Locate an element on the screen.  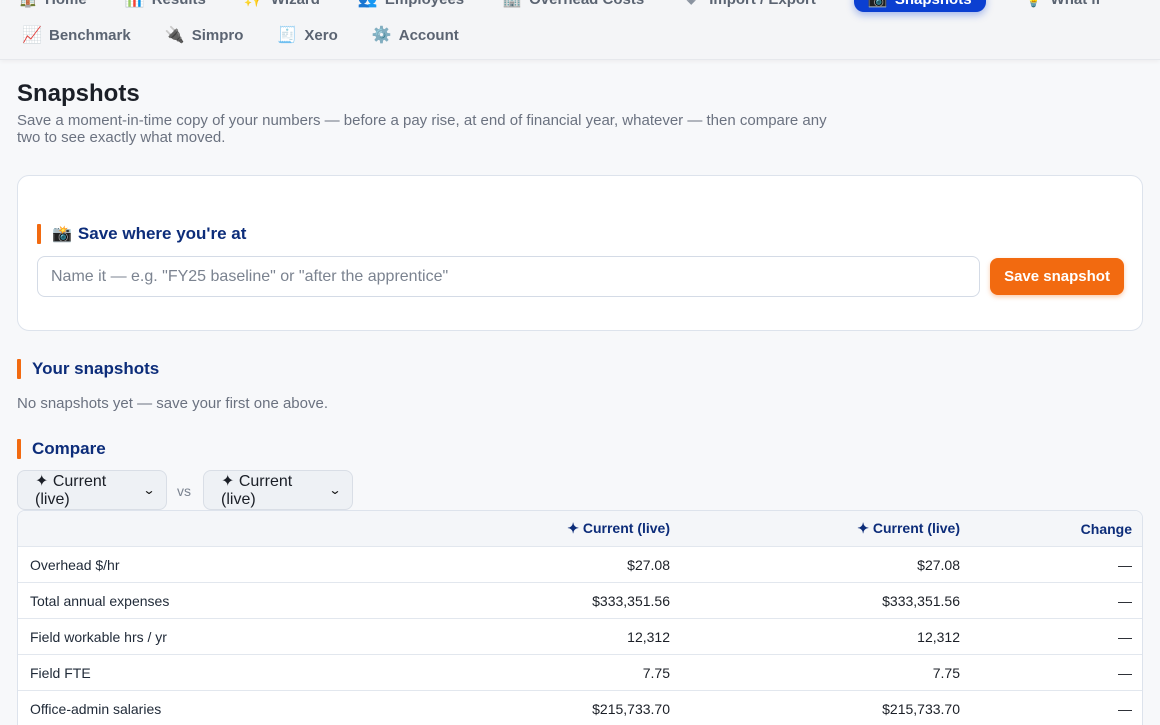
building-icon: 🏢 is located at coordinates (512, 4).